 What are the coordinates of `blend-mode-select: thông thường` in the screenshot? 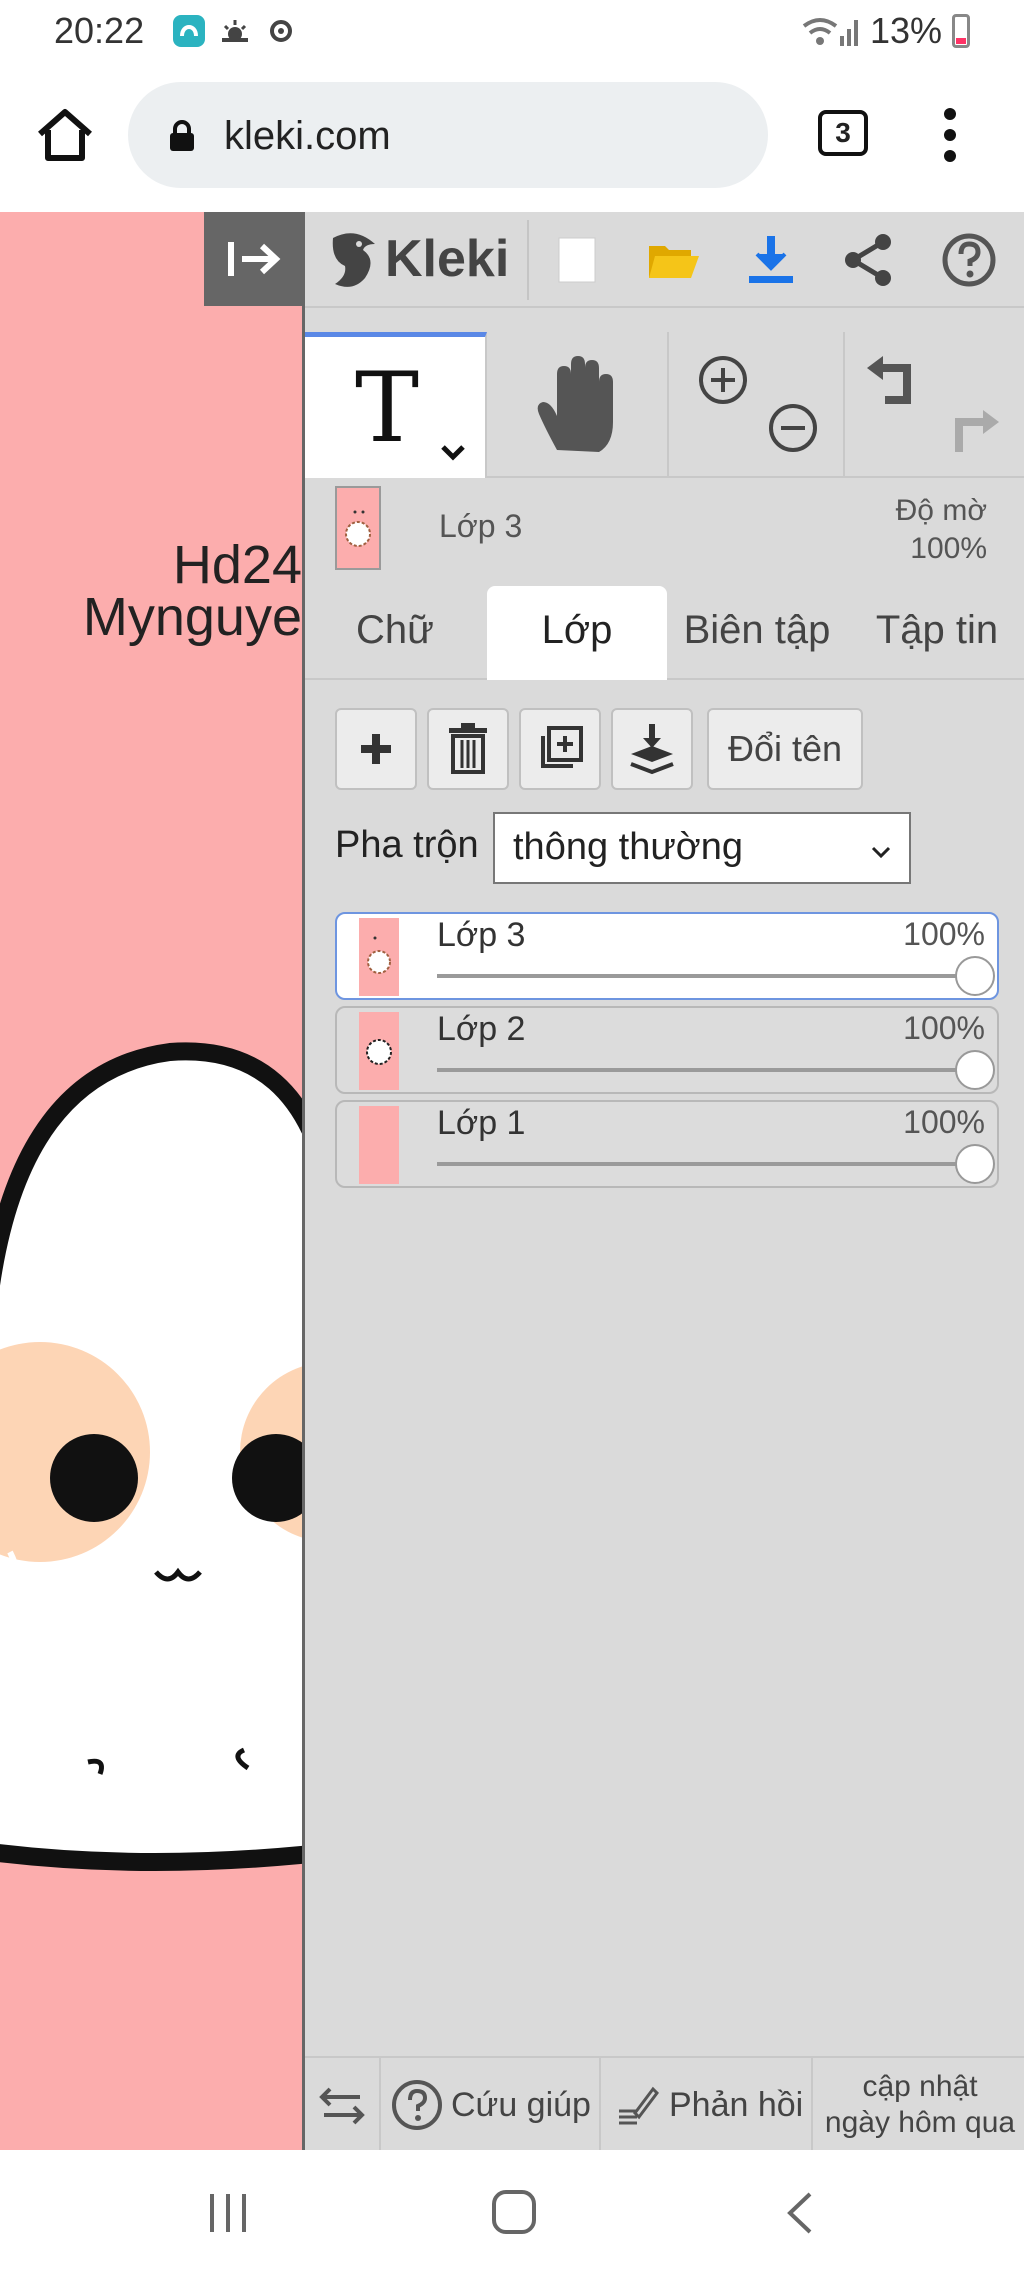 It's located at (702, 848).